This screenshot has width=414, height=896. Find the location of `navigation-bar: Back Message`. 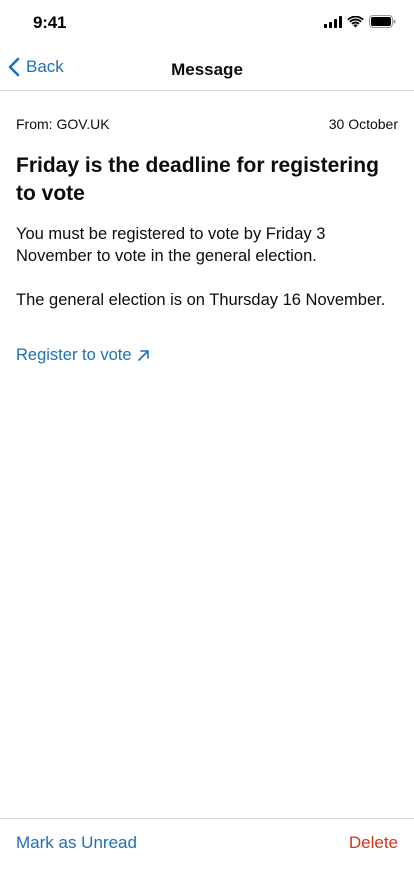

navigation-bar: Back Message is located at coordinates (207, 68).